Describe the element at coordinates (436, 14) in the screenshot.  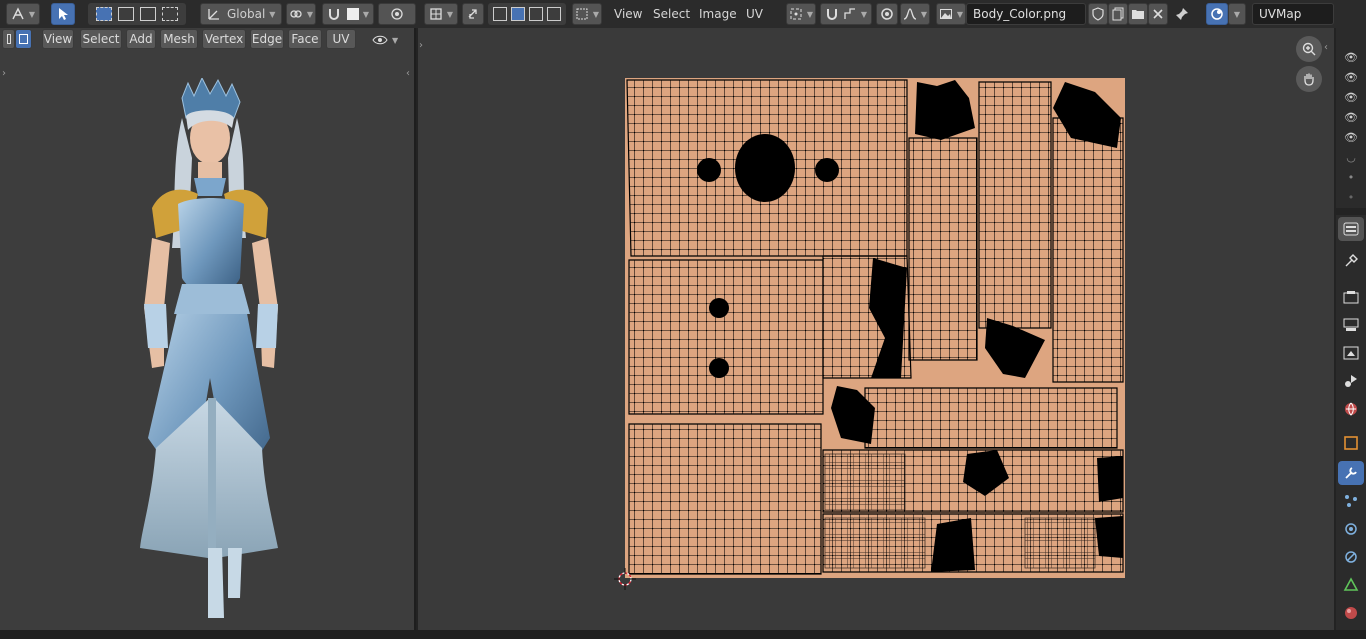
I see `uv-editor-icon` at that location.